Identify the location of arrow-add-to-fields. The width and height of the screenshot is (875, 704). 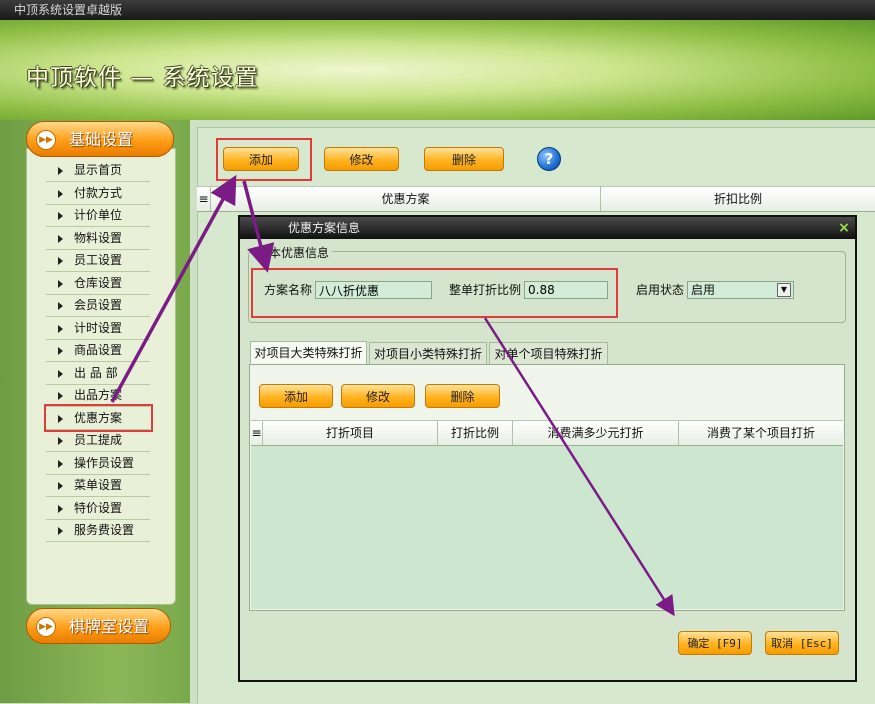
(258, 226).